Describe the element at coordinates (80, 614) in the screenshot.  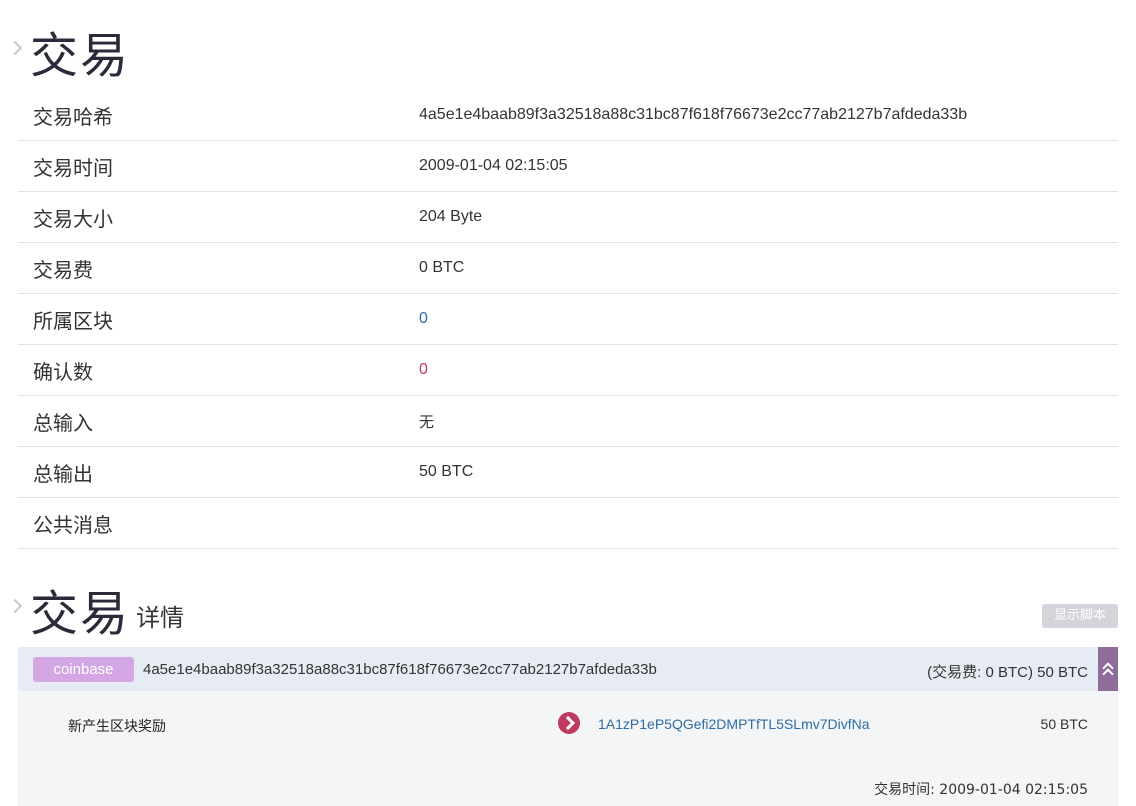
I see `details-title: 交易` at that location.